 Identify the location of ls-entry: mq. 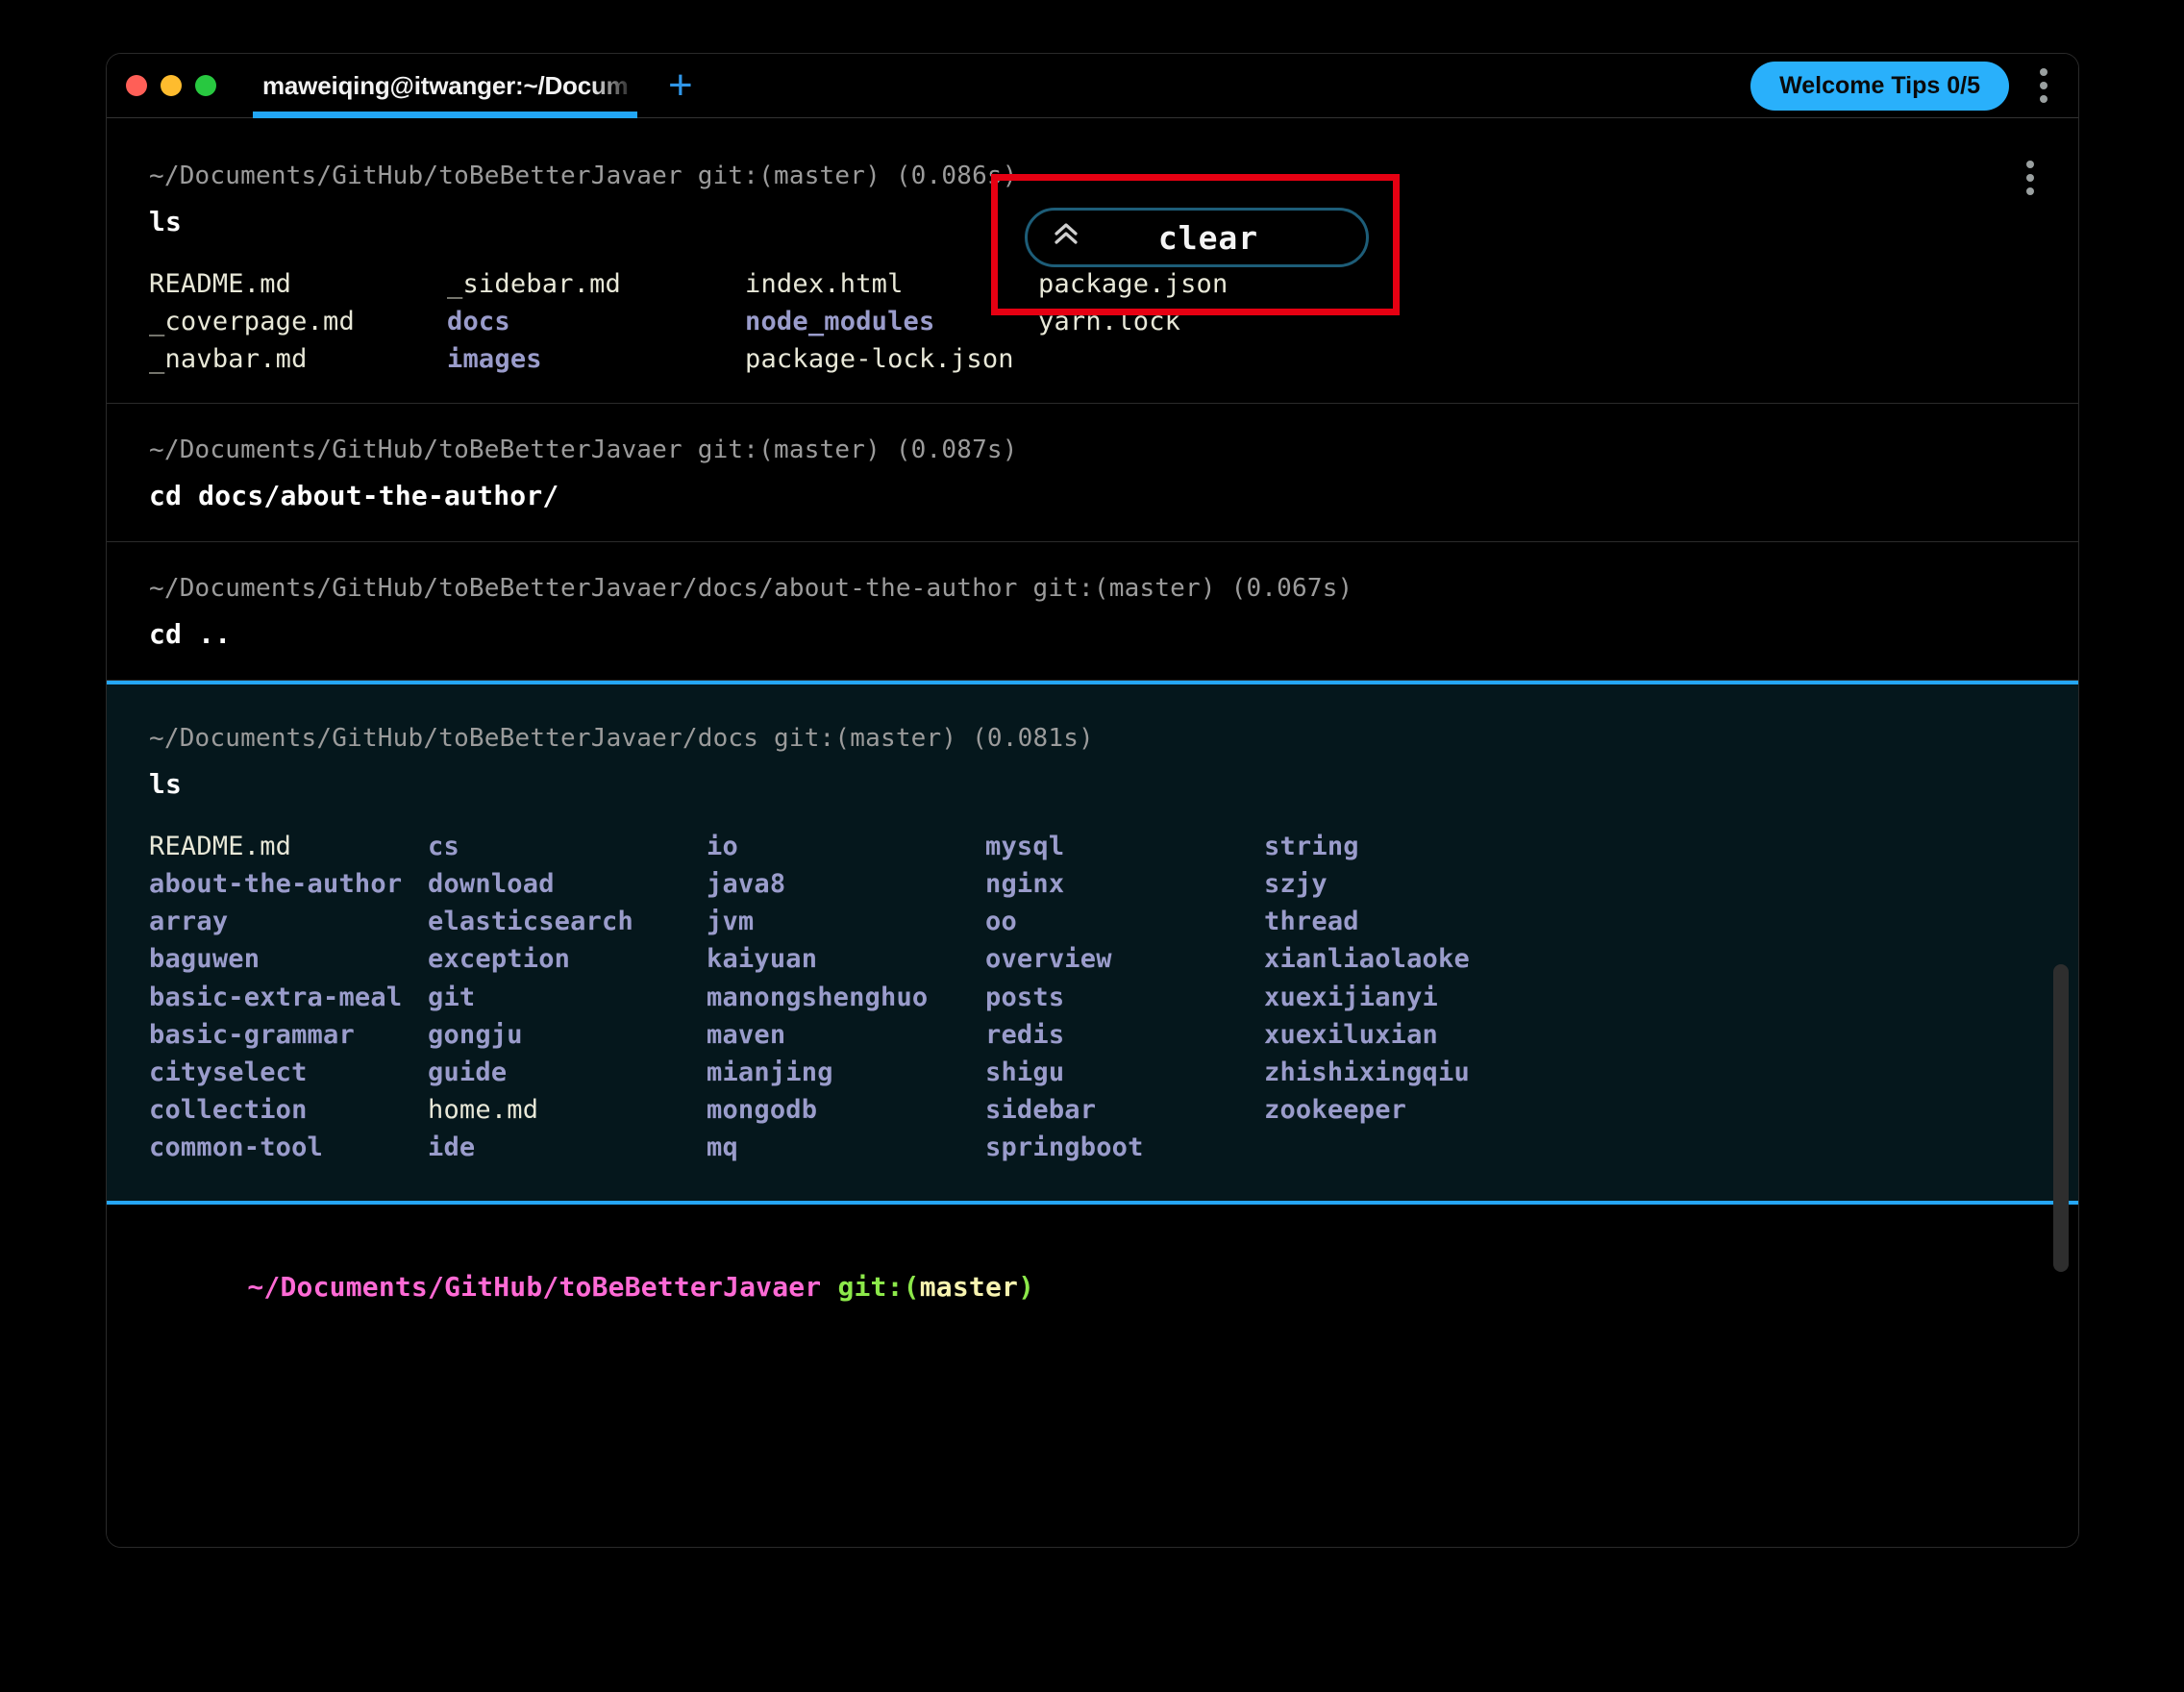
(723, 1147).